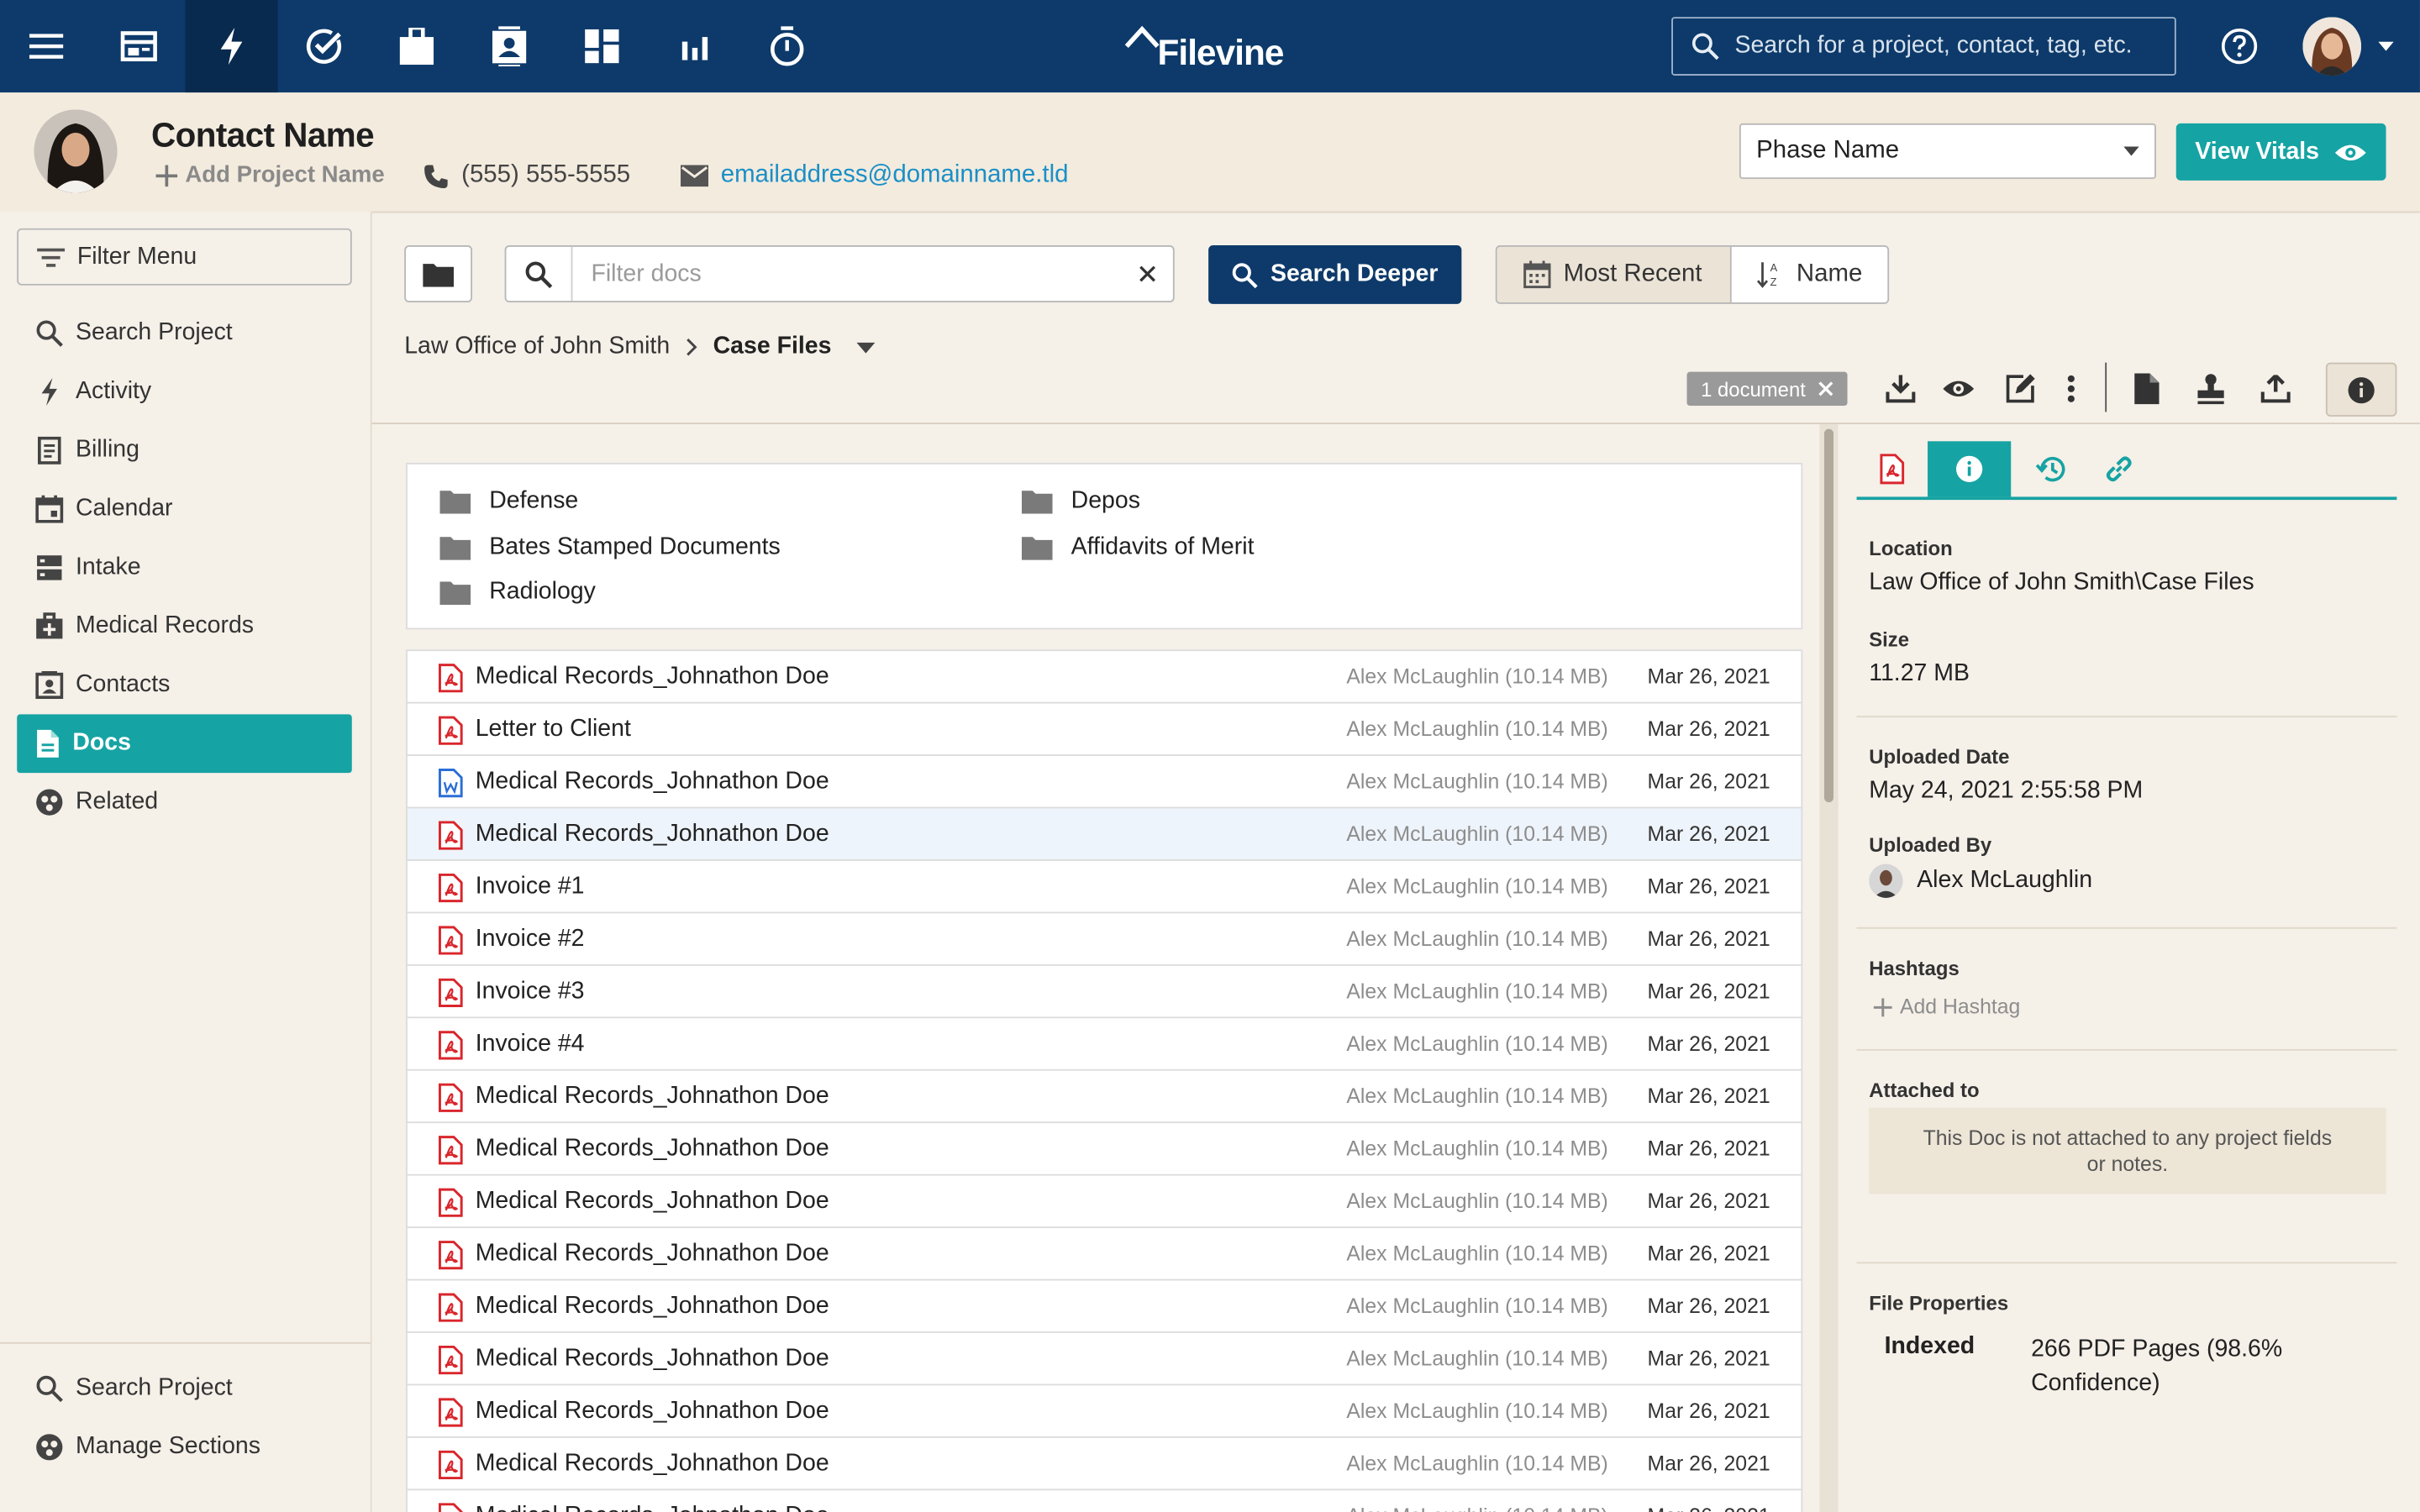 This screenshot has height=1512, width=2420. Describe the element at coordinates (2157, 1366) in the screenshot. I see `indexed-value: 266 PDF Pages (98.6% Confidence)` at that location.